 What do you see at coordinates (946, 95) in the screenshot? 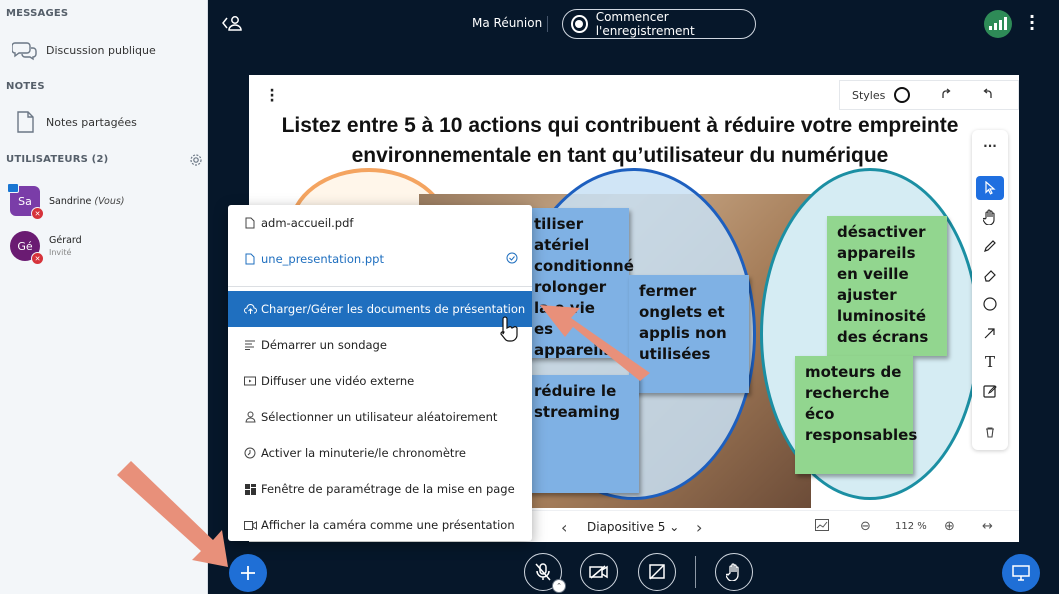
I see `redo-icon` at bounding box center [946, 95].